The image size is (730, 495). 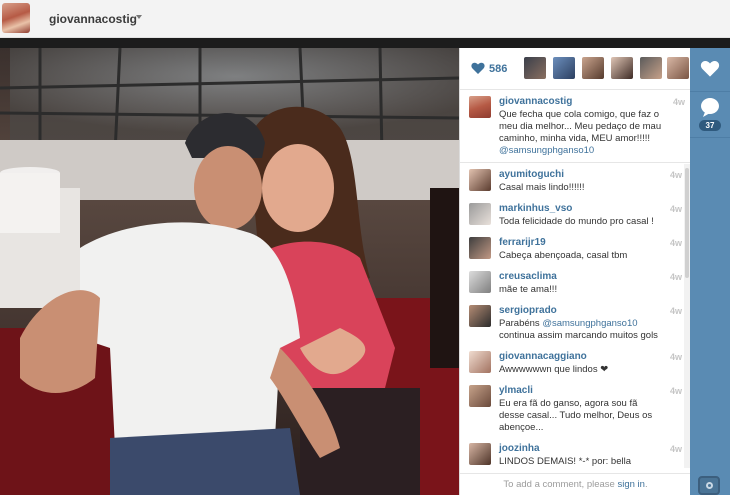 What do you see at coordinates (546, 150) in the screenshot?
I see `caption-mention: @samsungphganso10` at bounding box center [546, 150].